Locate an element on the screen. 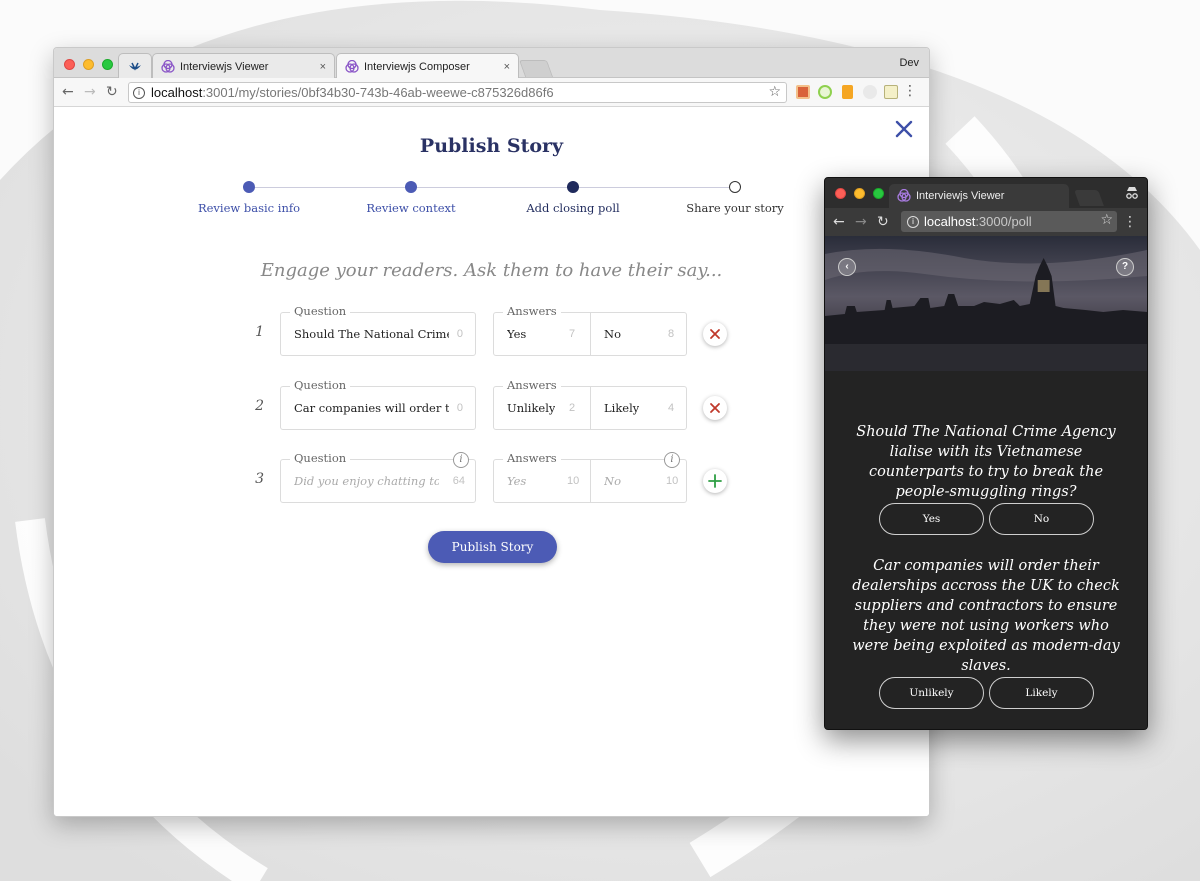 The width and height of the screenshot is (1200, 881). publish-story-button: Publish Story is located at coordinates (492, 547).